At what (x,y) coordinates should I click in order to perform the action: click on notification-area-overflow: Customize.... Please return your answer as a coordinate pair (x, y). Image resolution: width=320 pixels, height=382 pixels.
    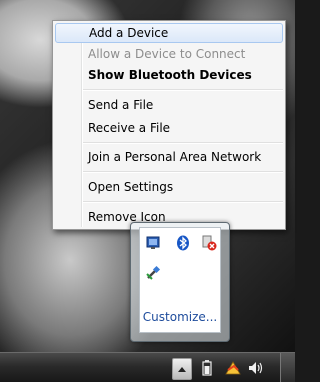
    Looking at the image, I should click on (180, 282).